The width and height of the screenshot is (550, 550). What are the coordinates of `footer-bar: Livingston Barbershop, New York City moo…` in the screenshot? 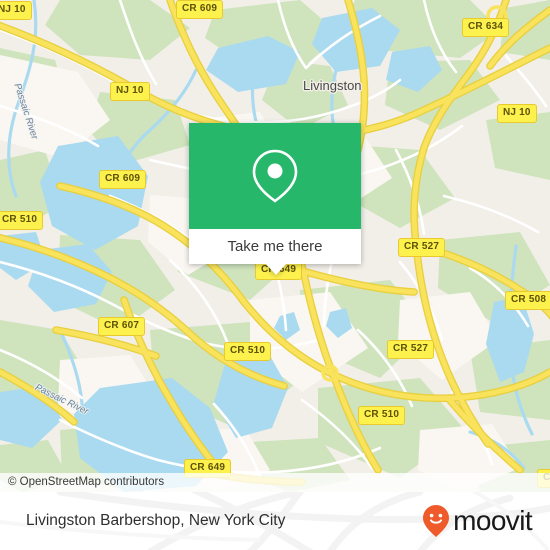 It's located at (275, 521).